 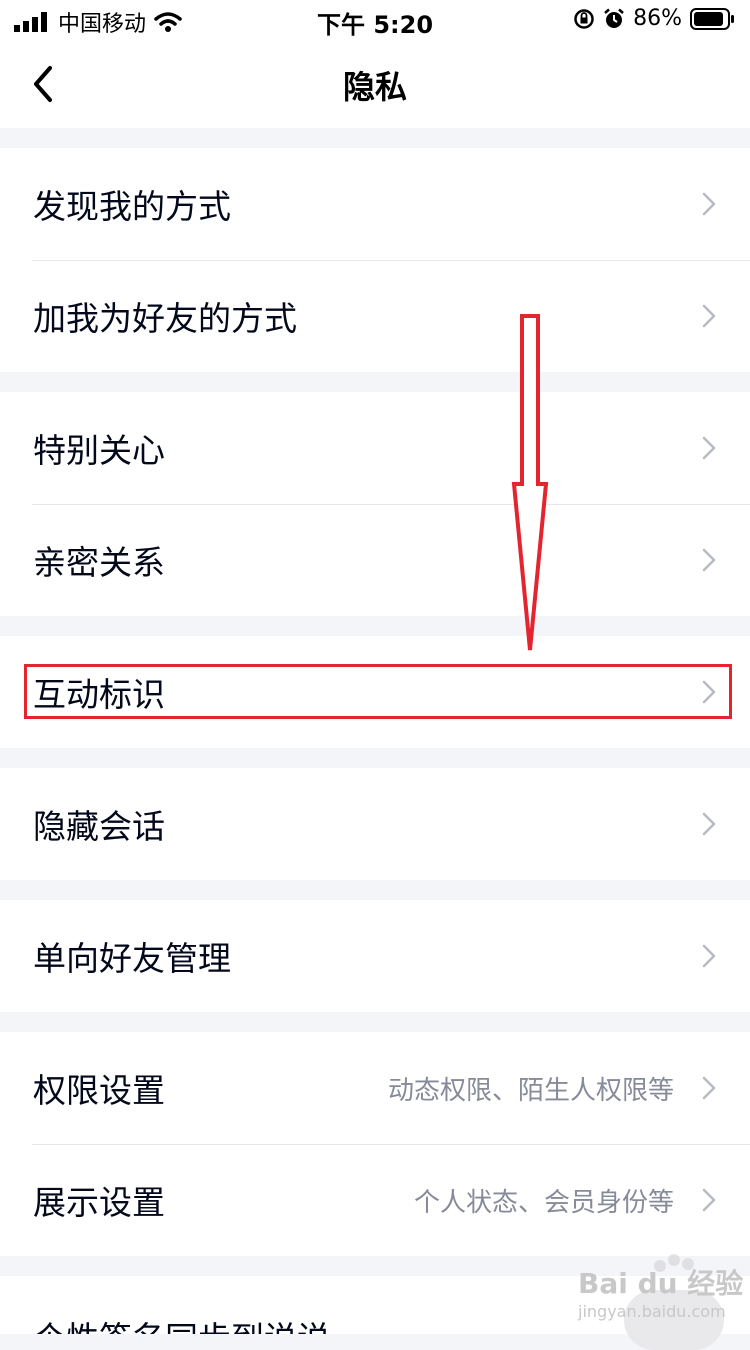 What do you see at coordinates (584, 18) in the screenshot?
I see `orientation-lock-icon` at bounding box center [584, 18].